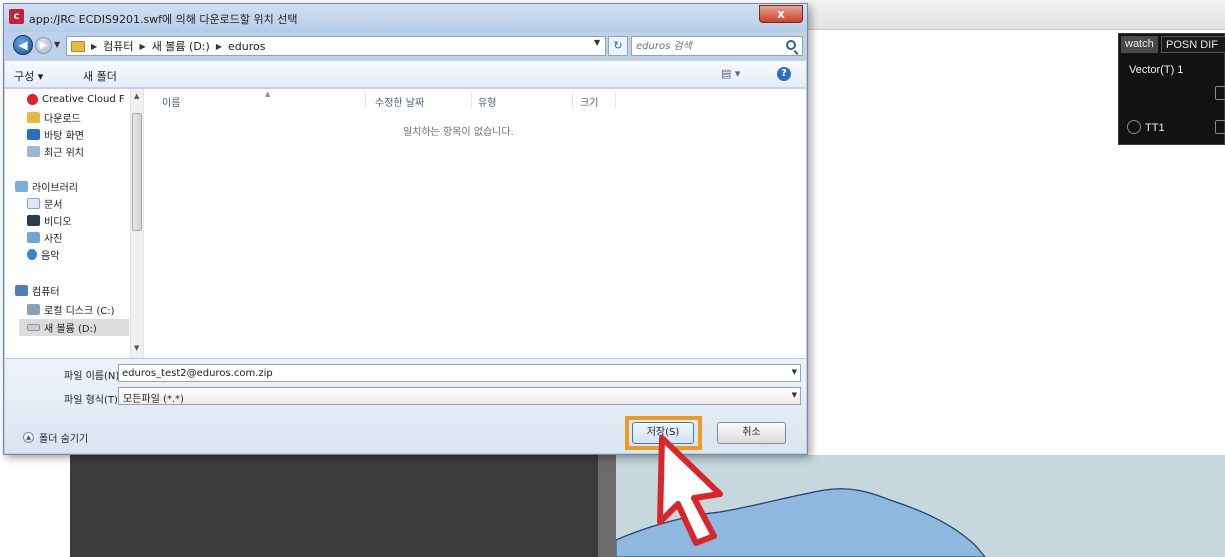 Image resolution: width=1225 pixels, height=557 pixels. I want to click on nav-item-libraries: 라이브러리, so click(46, 186).